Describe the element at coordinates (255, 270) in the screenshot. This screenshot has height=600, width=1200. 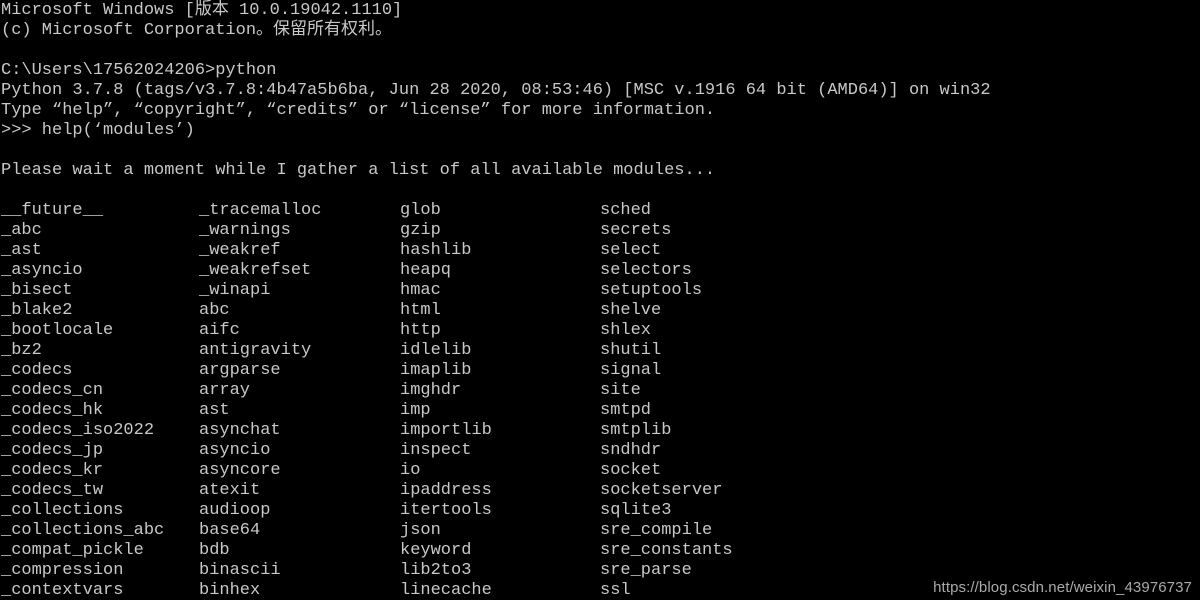
I see `module-name: _weakrefset` at that location.